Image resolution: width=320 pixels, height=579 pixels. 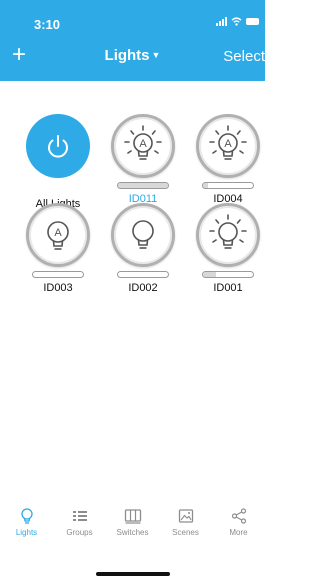 What do you see at coordinates (252, 21) in the screenshot?
I see `battery-icon` at bounding box center [252, 21].